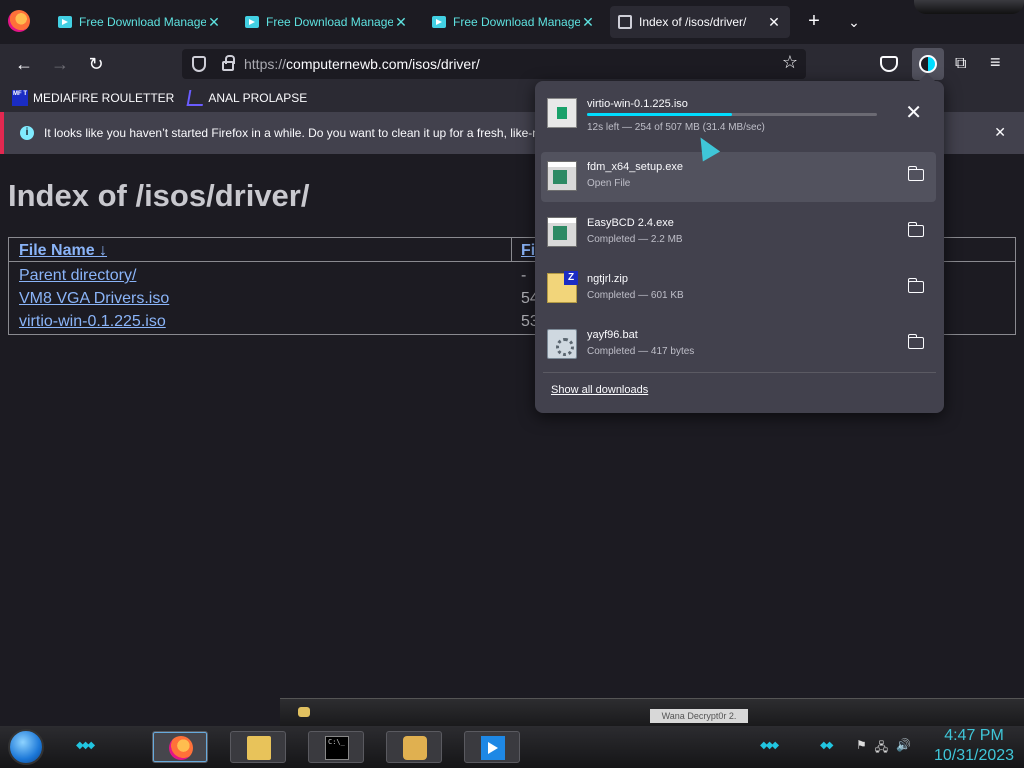  I want to click on system-tray: ⚑ 🖧 🔊, so click(883, 748).